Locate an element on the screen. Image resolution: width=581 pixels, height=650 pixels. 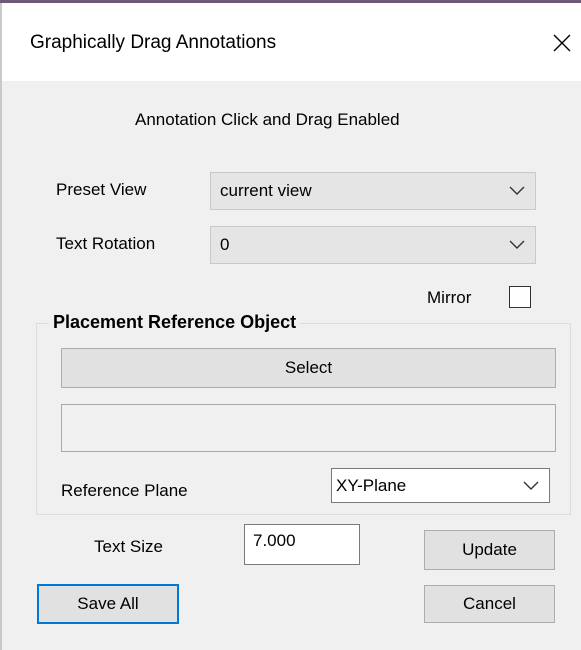
update-button: Update is located at coordinates (489, 550).